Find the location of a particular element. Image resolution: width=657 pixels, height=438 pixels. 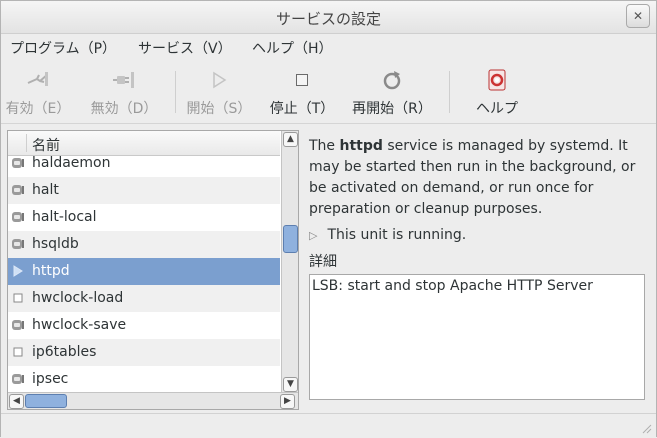

table-row: hwclock-load is located at coordinates (144, 298).